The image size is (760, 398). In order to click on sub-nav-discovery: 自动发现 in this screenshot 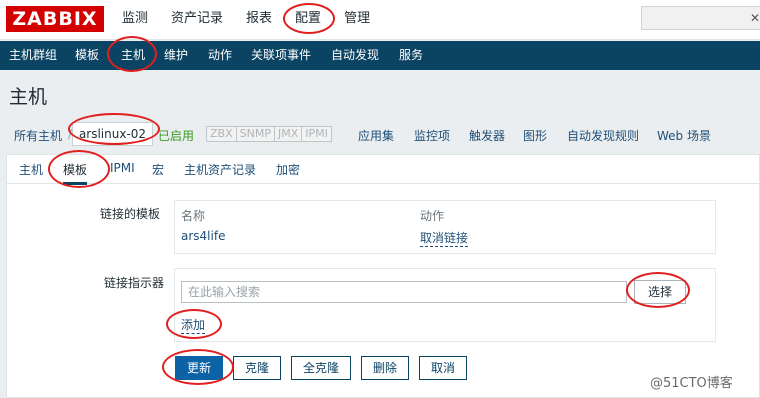, I will do `click(355, 55)`.